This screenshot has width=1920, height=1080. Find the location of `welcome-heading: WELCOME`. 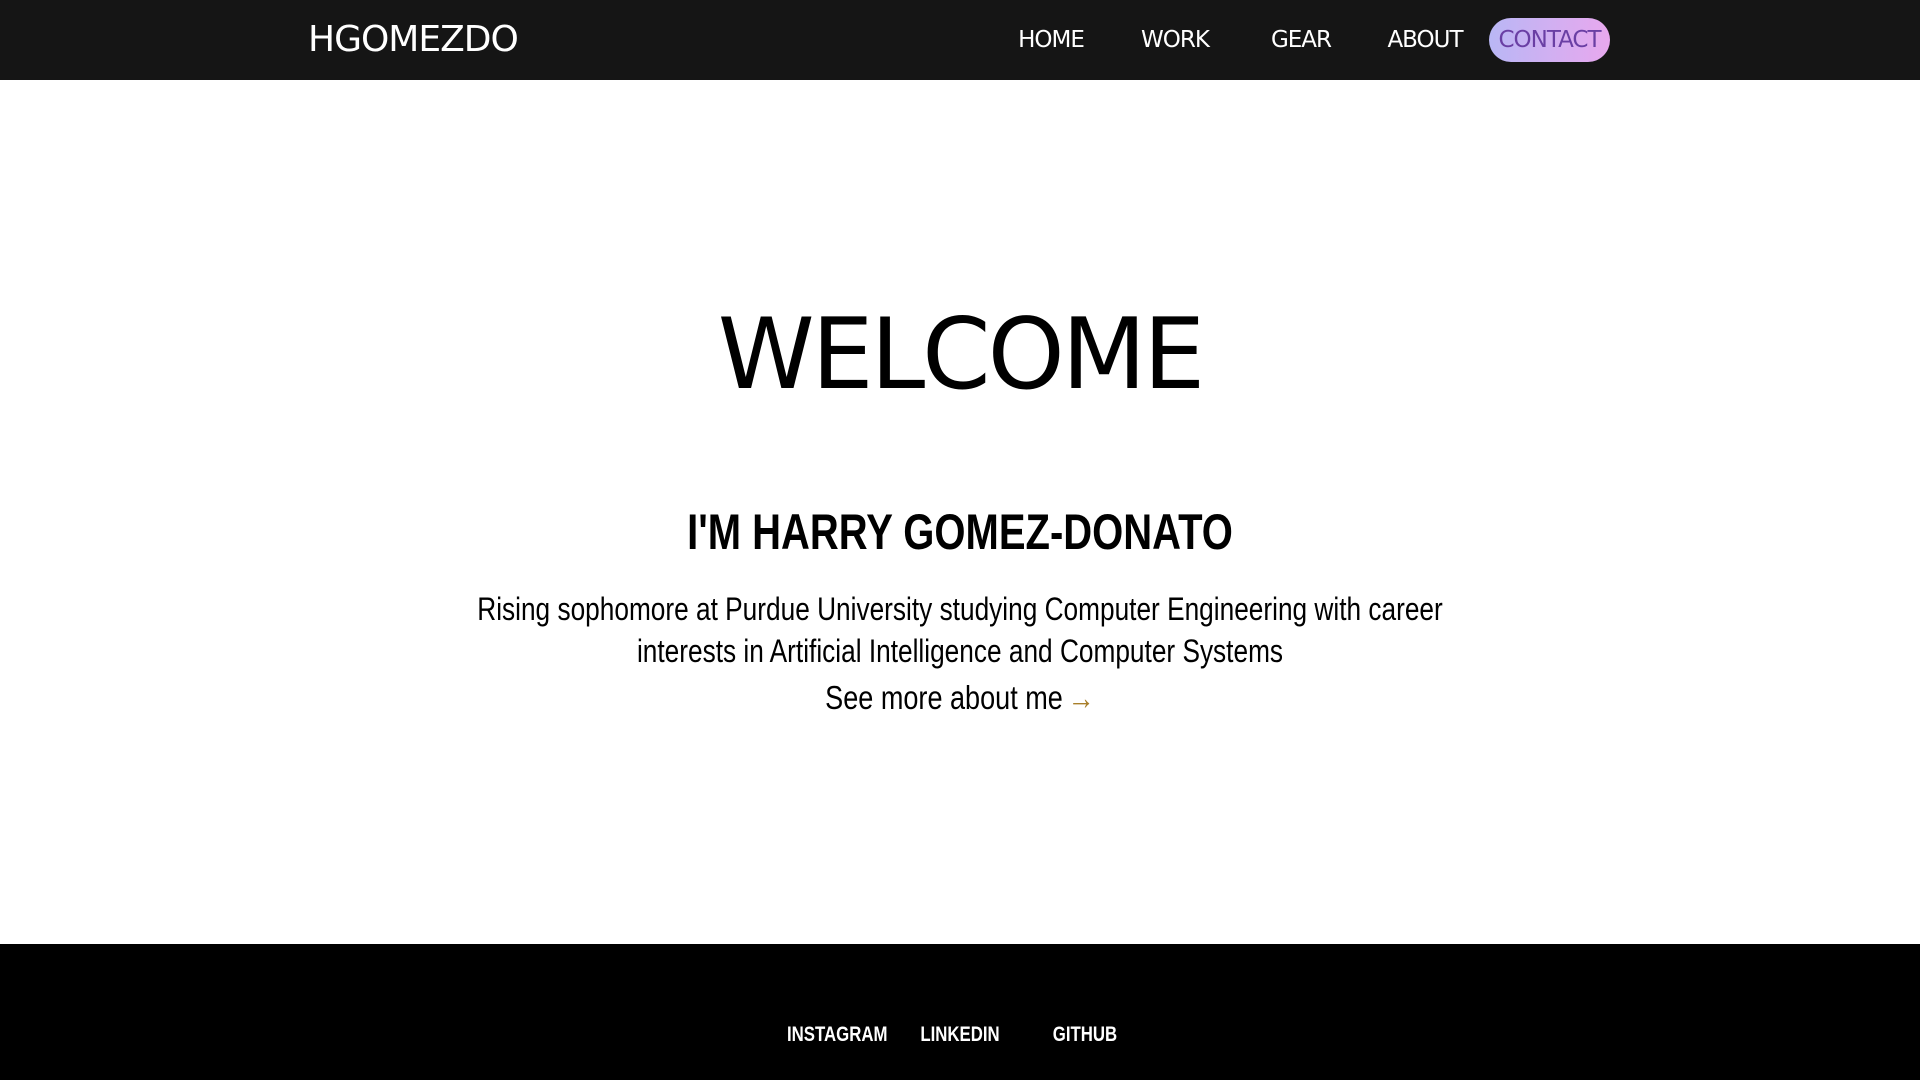

welcome-heading: WELCOME is located at coordinates (960, 355).